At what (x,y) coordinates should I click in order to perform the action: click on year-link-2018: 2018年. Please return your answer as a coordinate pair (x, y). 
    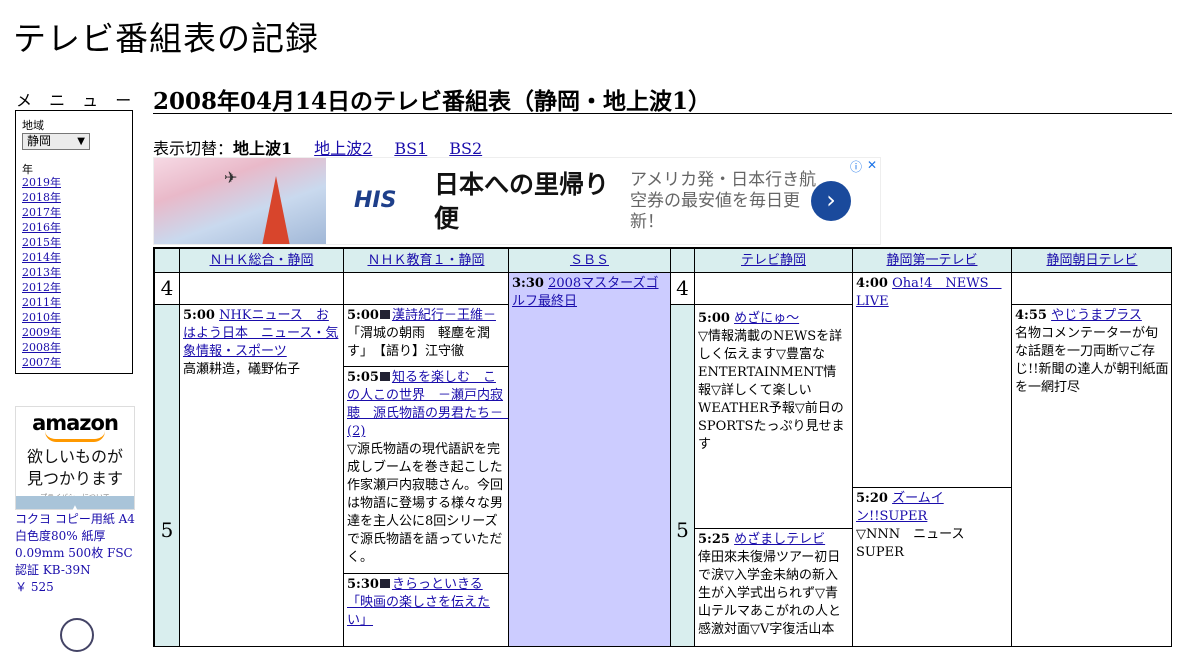
    Looking at the image, I should click on (41, 197).